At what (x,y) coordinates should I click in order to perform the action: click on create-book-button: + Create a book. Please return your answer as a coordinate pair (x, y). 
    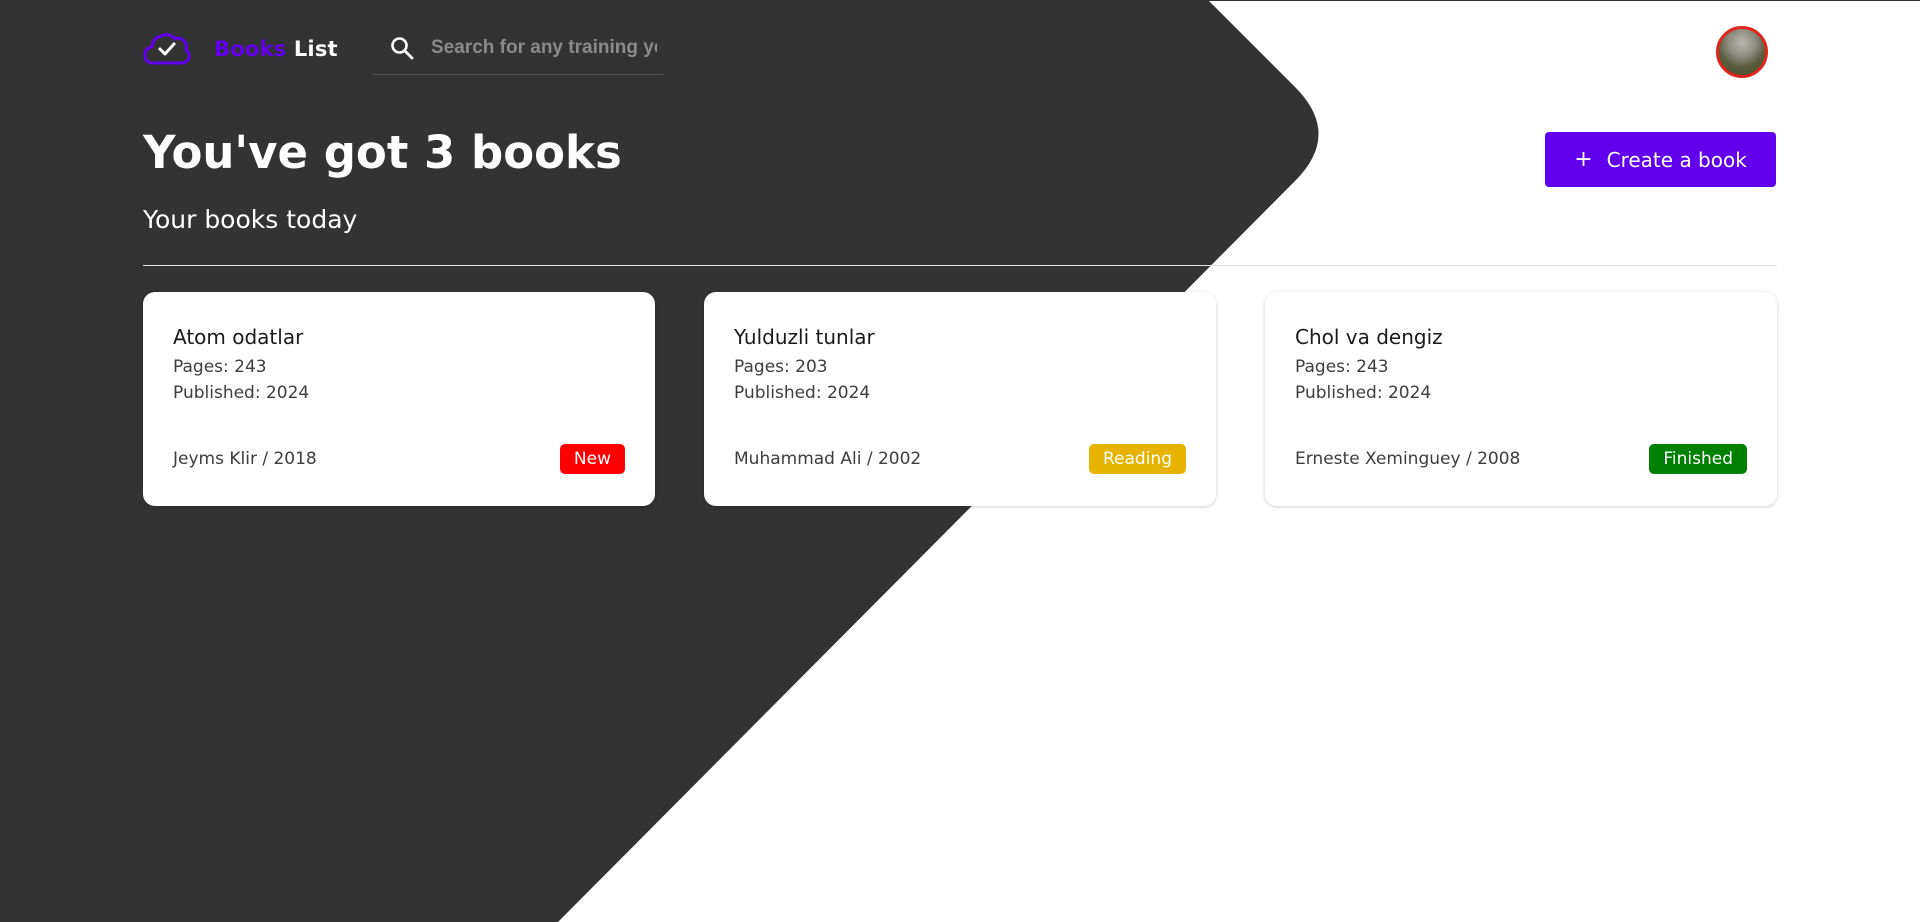
    Looking at the image, I should click on (1660, 159).